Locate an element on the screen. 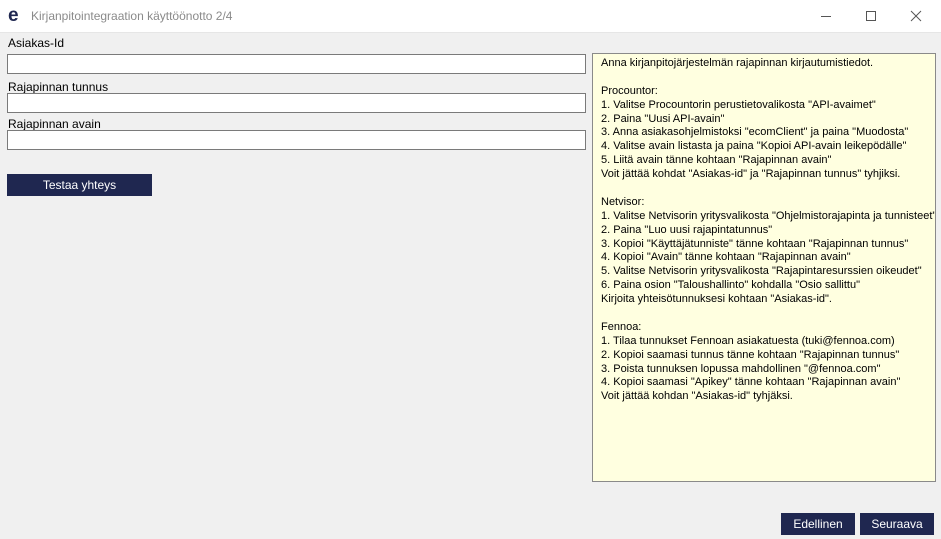 The image size is (941, 539). previous-button: Edellinen is located at coordinates (818, 524).